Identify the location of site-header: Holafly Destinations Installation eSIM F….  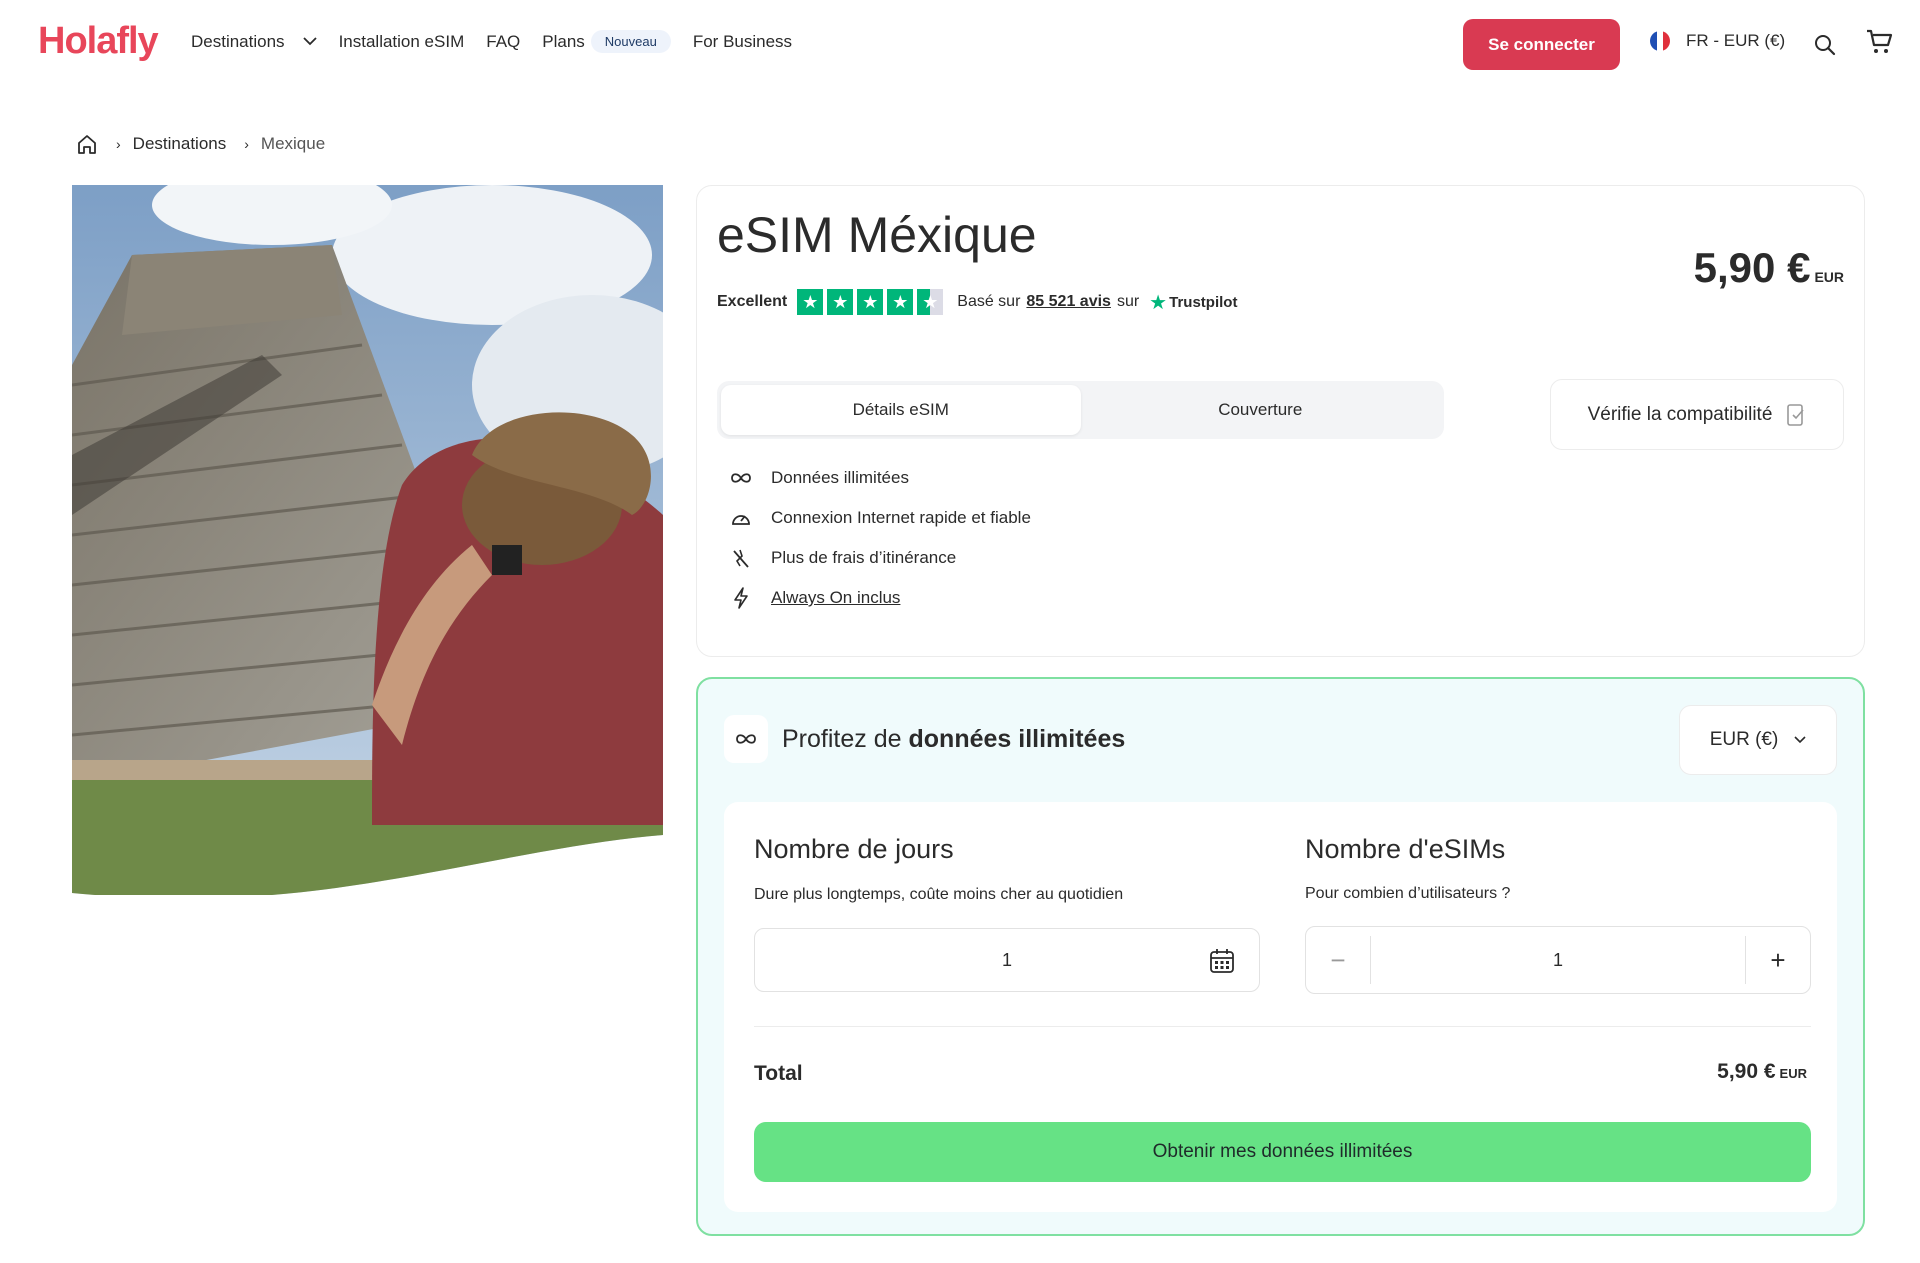
(960, 44).